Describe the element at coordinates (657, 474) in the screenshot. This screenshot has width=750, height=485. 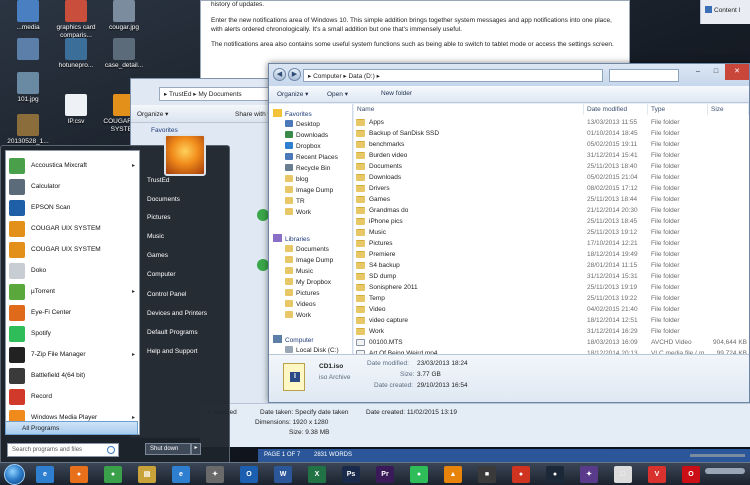
I see `vivaldi-taskbar-icon: V` at that location.